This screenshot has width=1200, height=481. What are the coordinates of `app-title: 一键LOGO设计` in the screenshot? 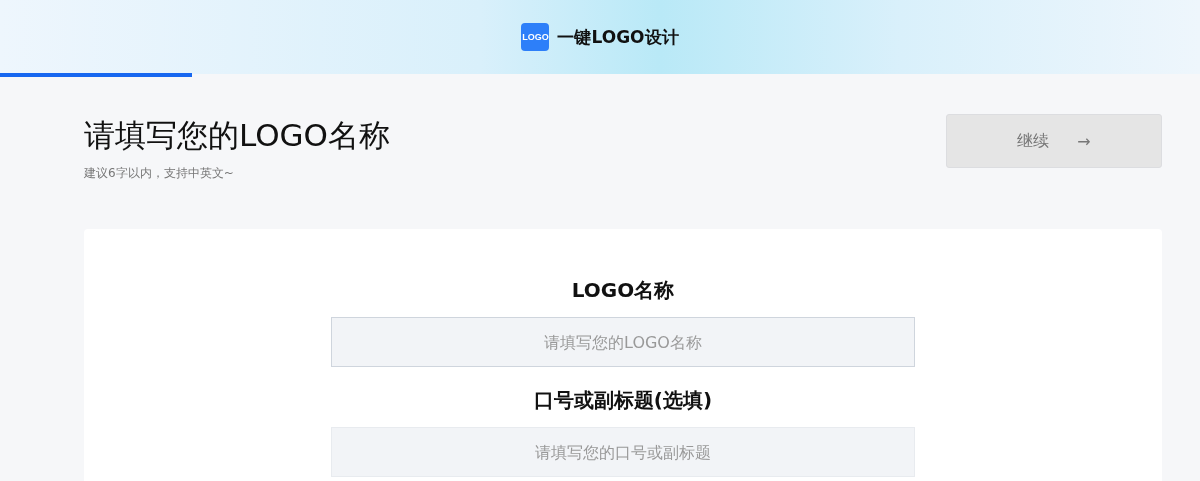 It's located at (618, 37).